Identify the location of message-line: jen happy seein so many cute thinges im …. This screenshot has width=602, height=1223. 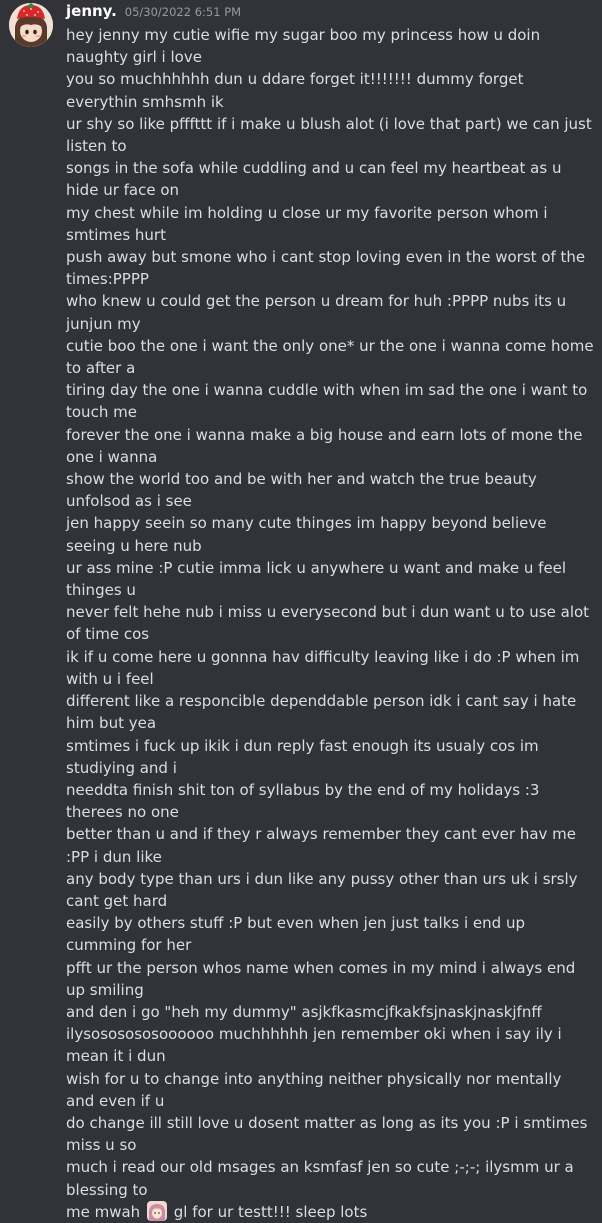
(309, 534).